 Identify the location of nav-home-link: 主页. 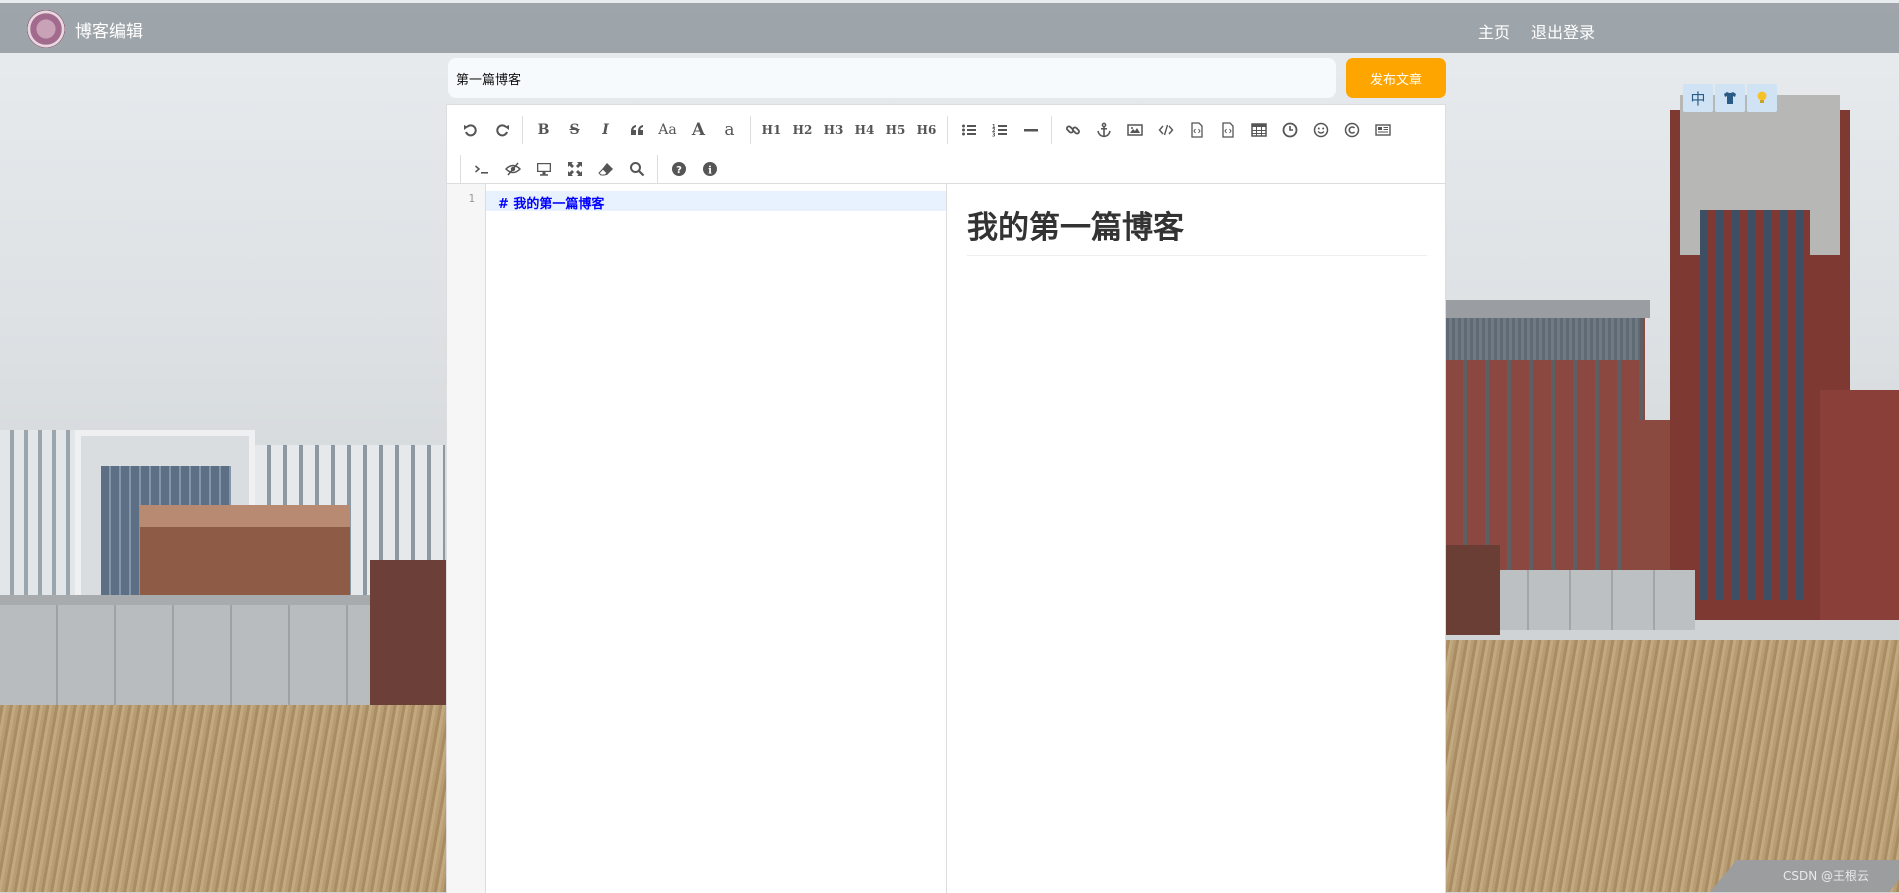
(1494, 31).